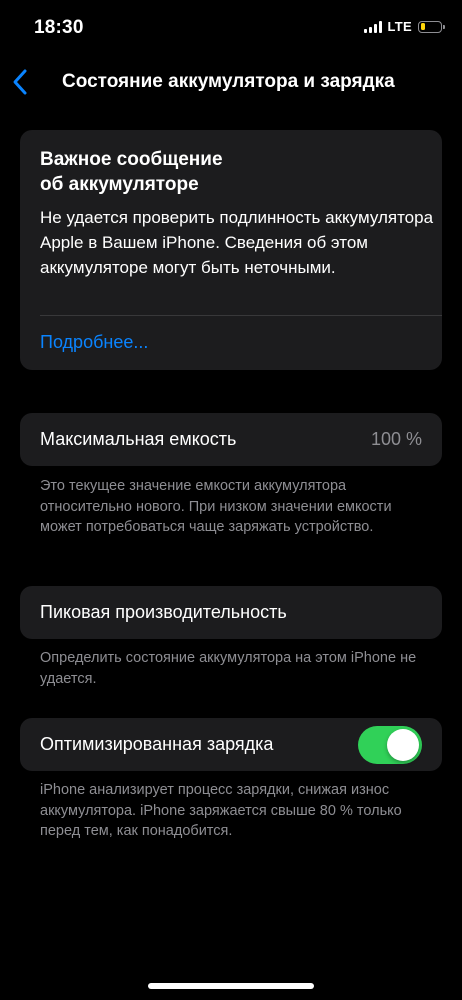  I want to click on peak-performance-row: Пиковая производительность, so click(231, 612).